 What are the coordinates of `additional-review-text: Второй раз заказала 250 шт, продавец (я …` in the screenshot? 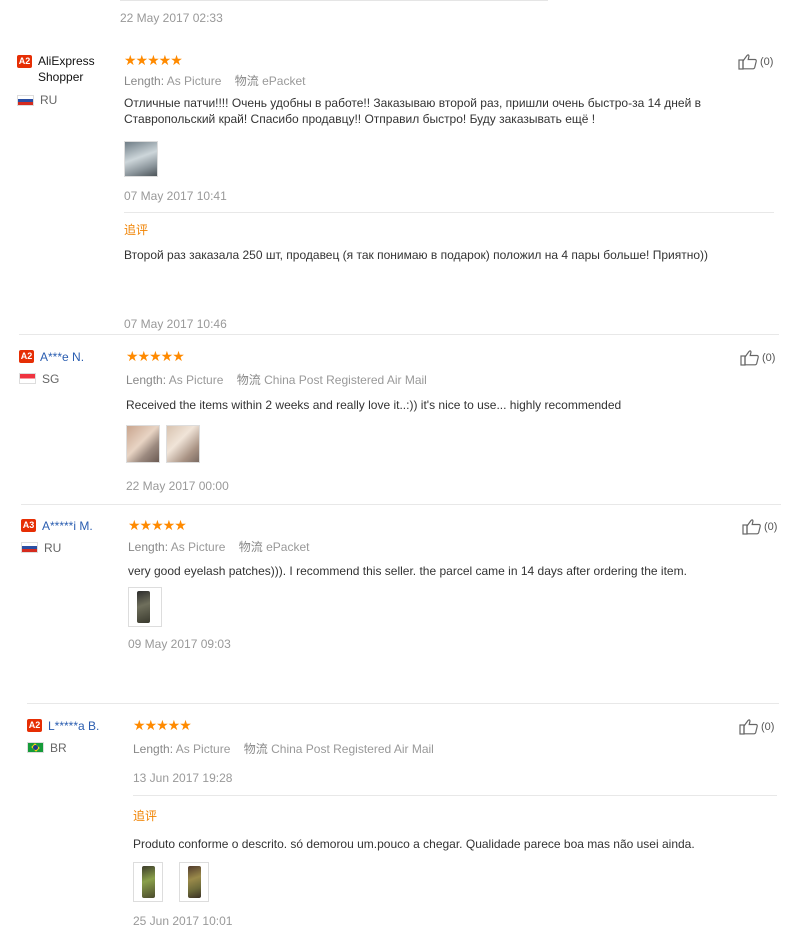 It's located at (416, 255).